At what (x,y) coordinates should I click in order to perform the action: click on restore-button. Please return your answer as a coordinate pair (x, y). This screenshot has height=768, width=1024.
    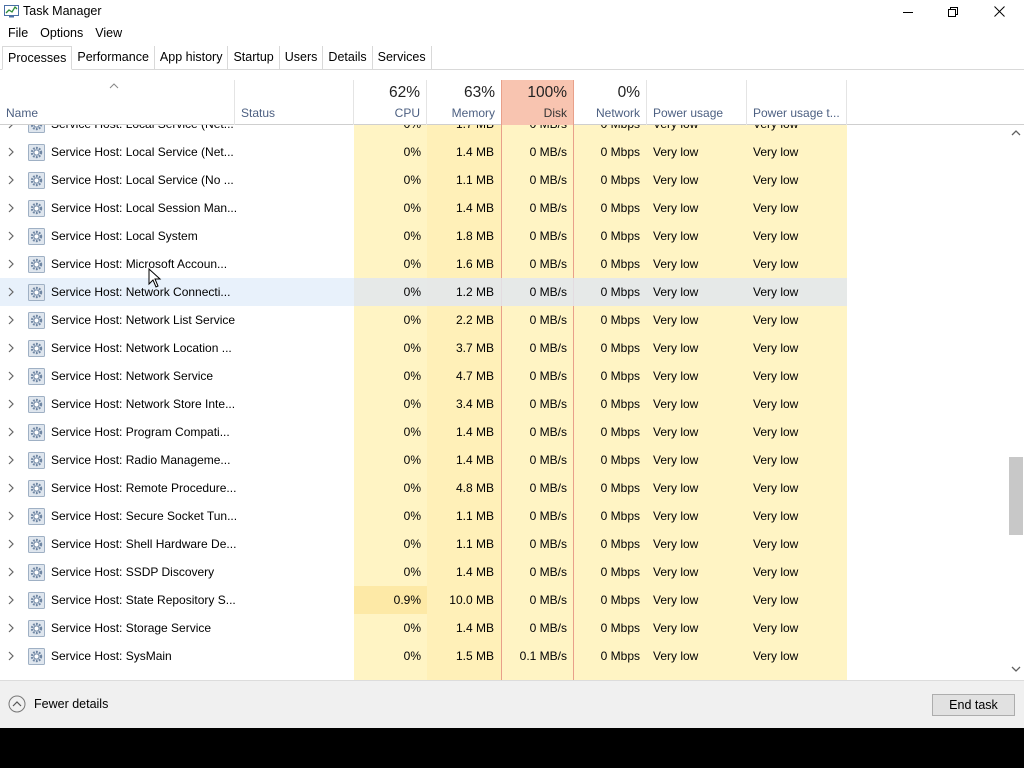
    Looking at the image, I should click on (953, 11).